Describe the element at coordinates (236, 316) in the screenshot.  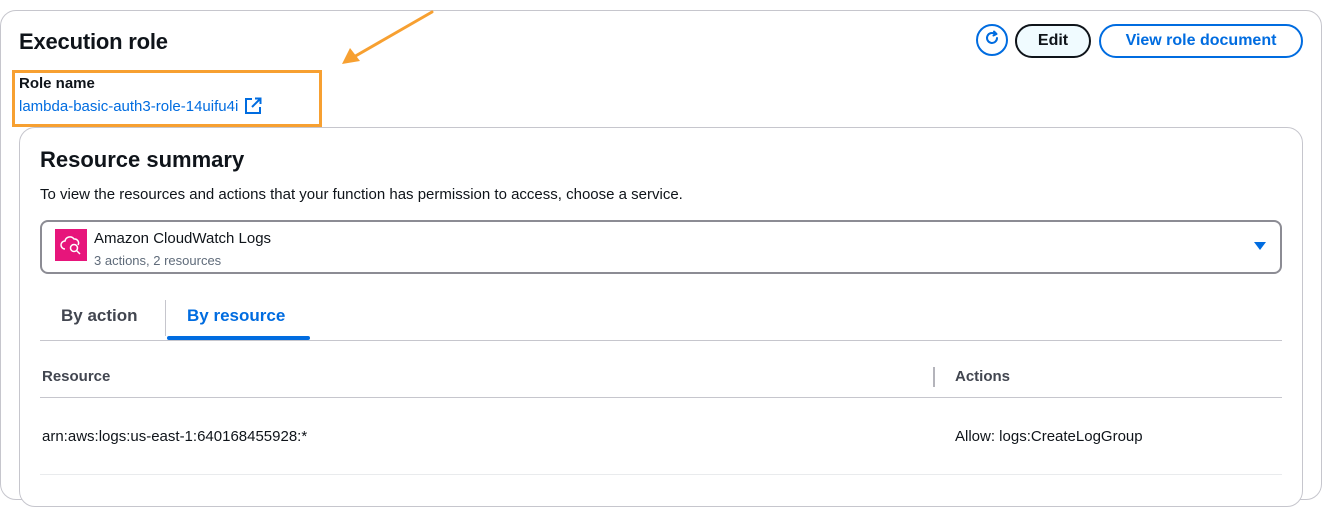
I see `tab-by-resource: By resource` at that location.